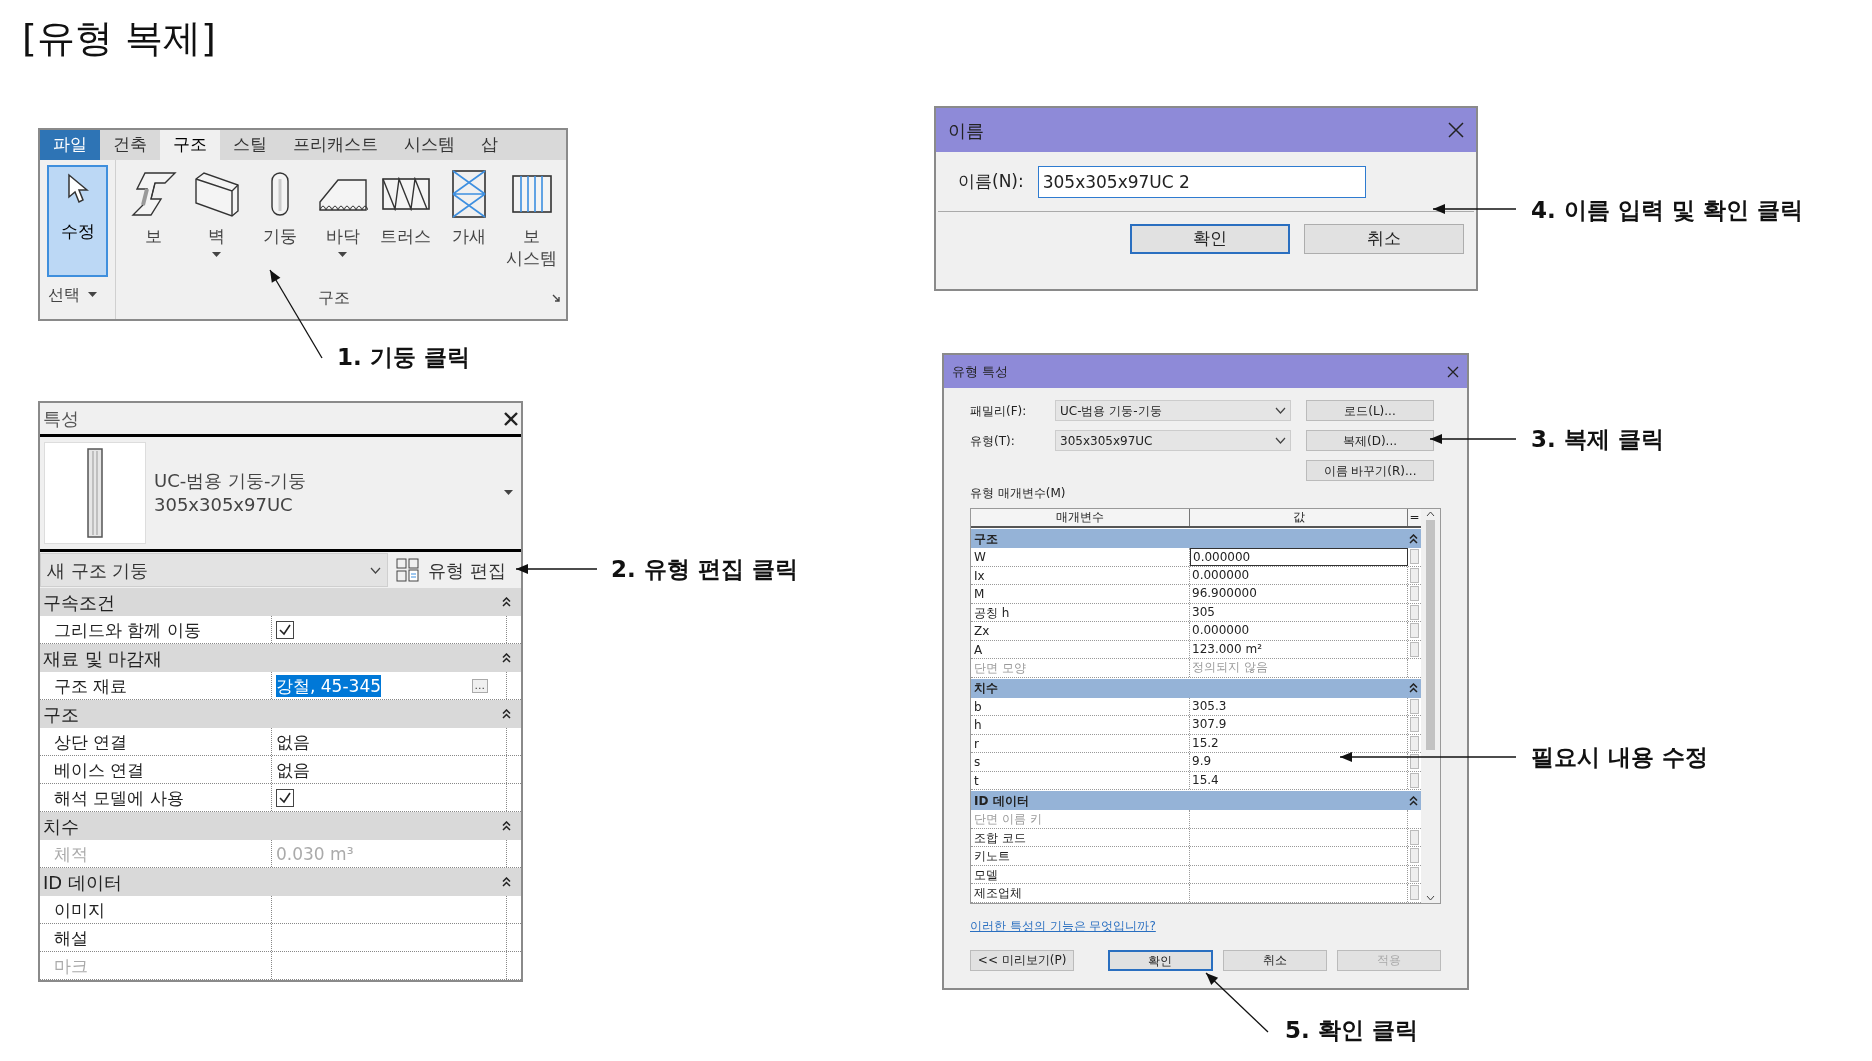  What do you see at coordinates (130, 145) in the screenshot?
I see `ribbon-tab: 건축` at bounding box center [130, 145].